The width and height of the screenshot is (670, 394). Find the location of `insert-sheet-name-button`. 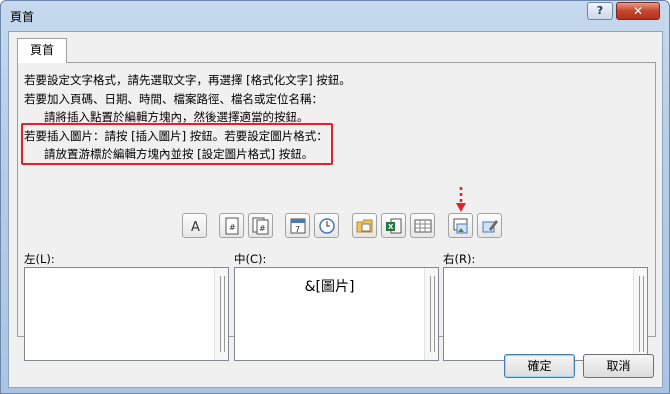

insert-sheet-name-button is located at coordinates (422, 225).